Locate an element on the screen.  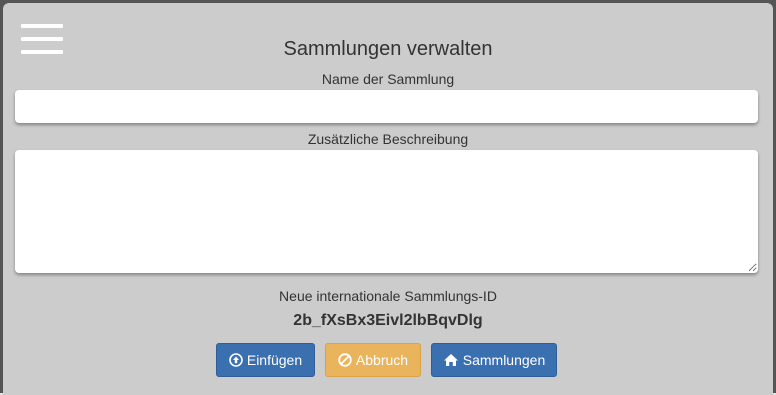
home-icon is located at coordinates (451, 360).